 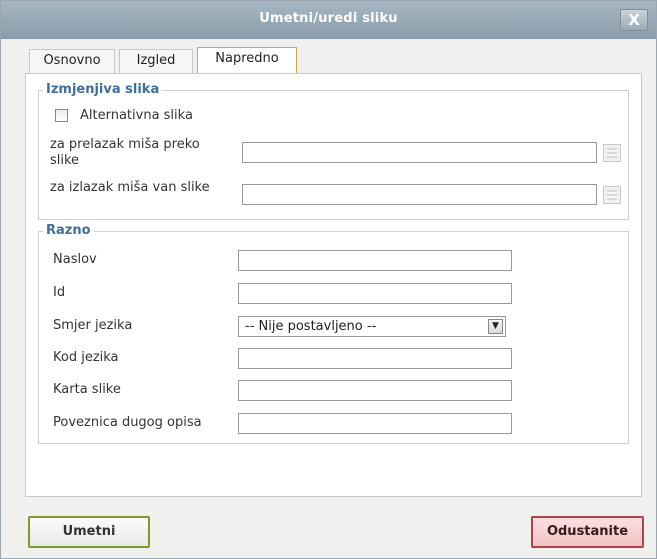 I want to click on long-desc-label: Poveznica dugog opisa, so click(x=127, y=422).